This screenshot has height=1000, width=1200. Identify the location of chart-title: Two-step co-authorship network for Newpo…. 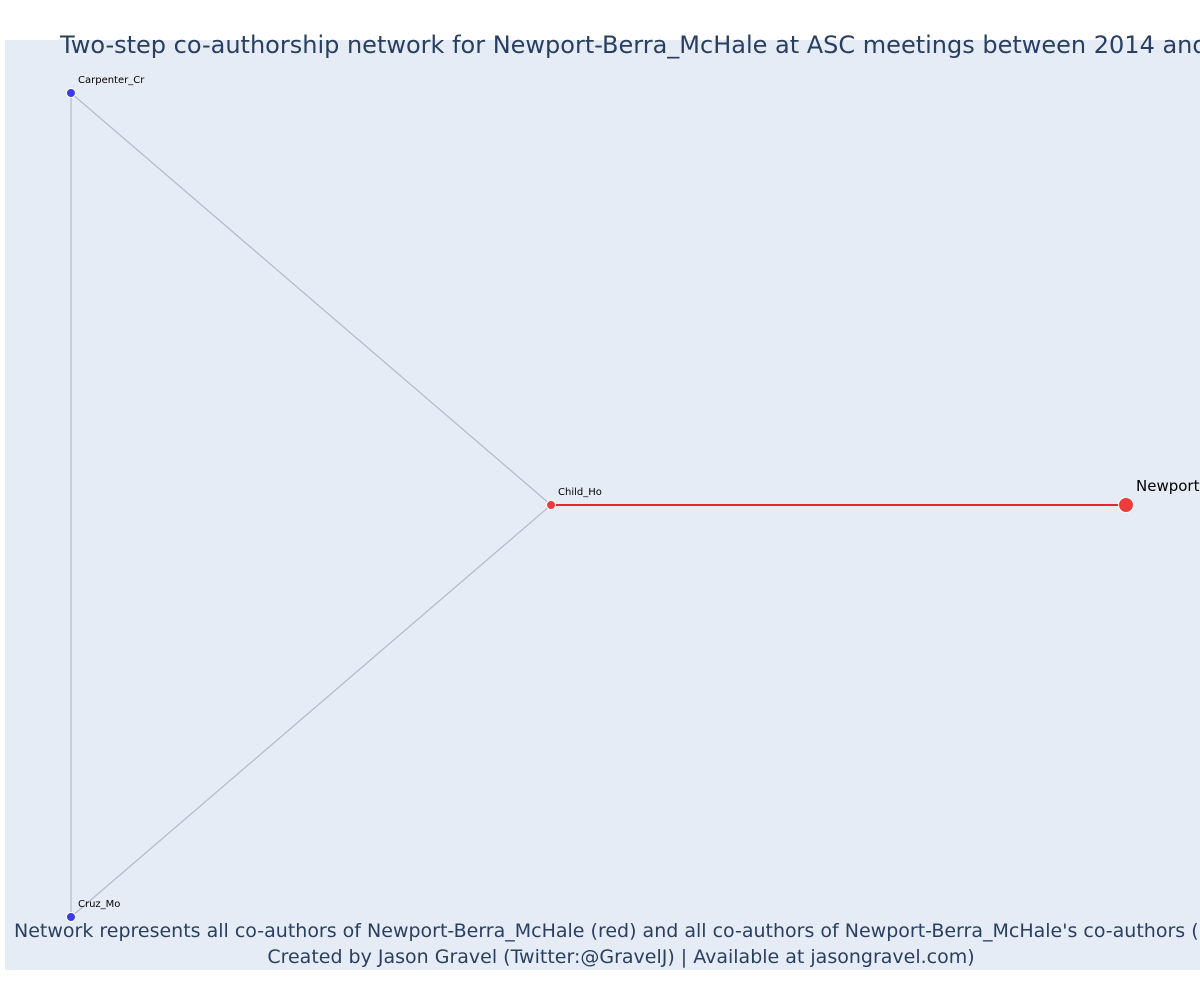
(629, 45).